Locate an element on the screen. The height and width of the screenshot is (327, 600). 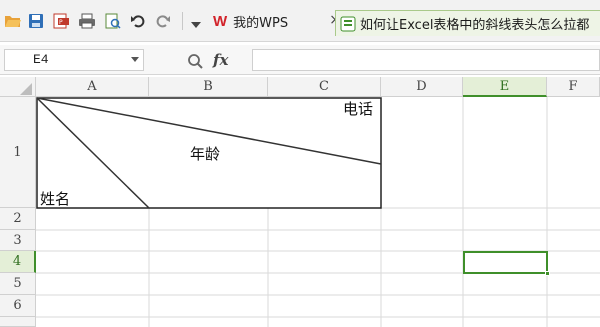
name-box: E4 is located at coordinates (74, 60).